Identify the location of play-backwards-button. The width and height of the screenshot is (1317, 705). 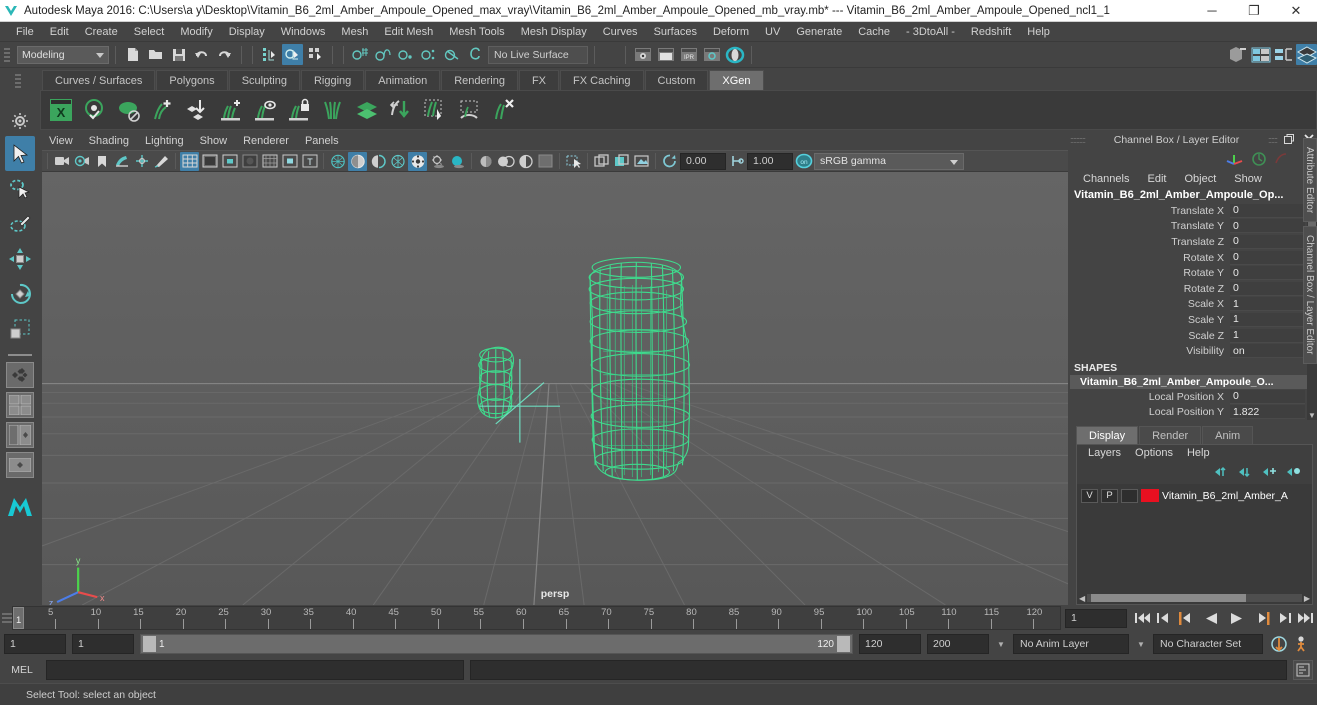
(1211, 618).